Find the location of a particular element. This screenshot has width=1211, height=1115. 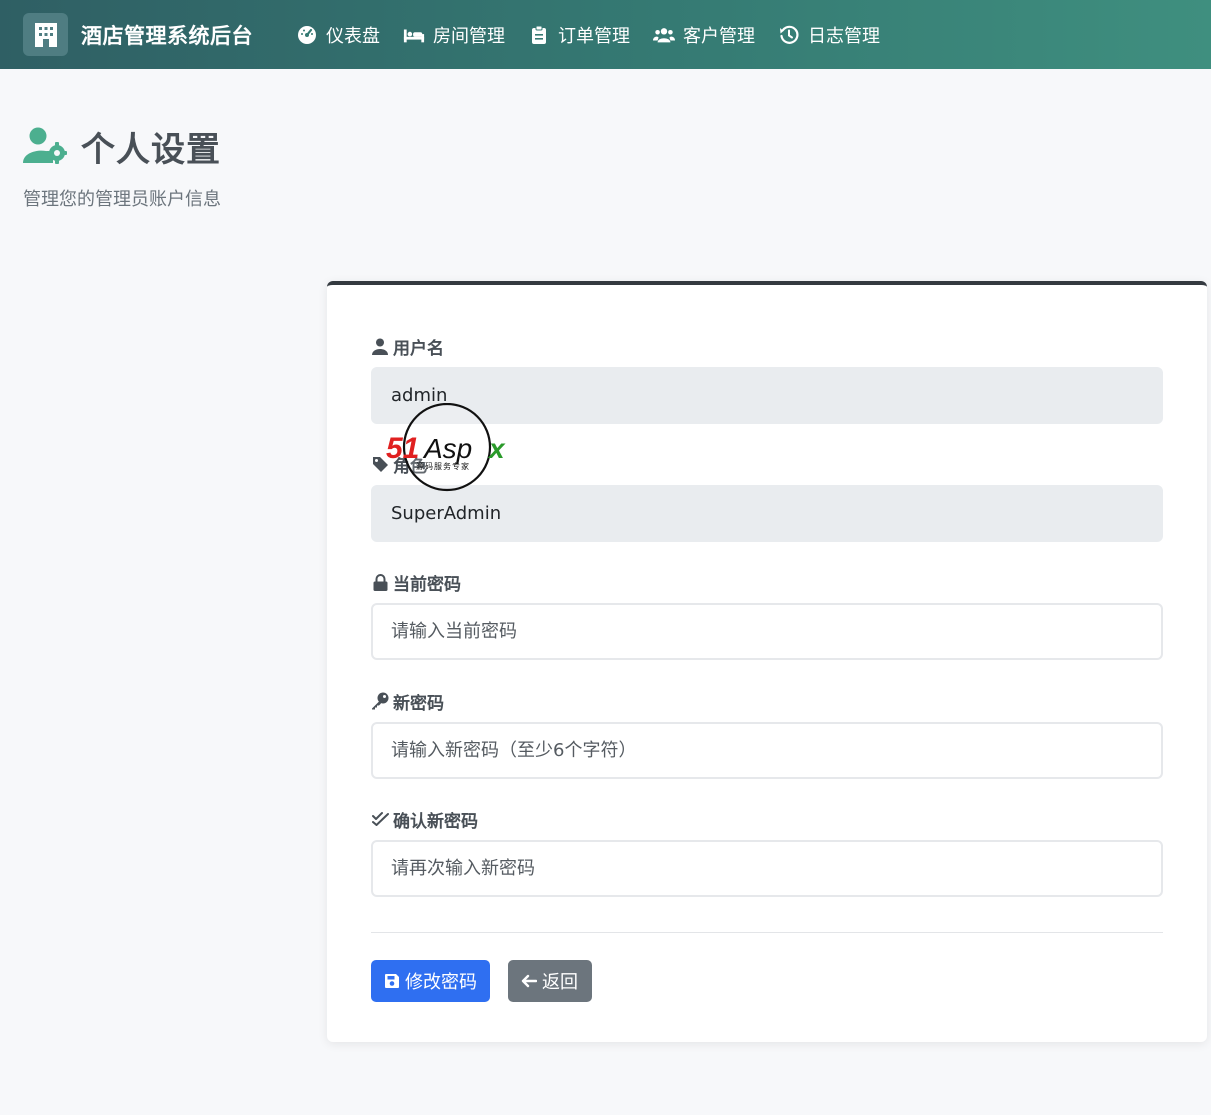

new-password-group: 新密码 is located at coordinates (767, 734).